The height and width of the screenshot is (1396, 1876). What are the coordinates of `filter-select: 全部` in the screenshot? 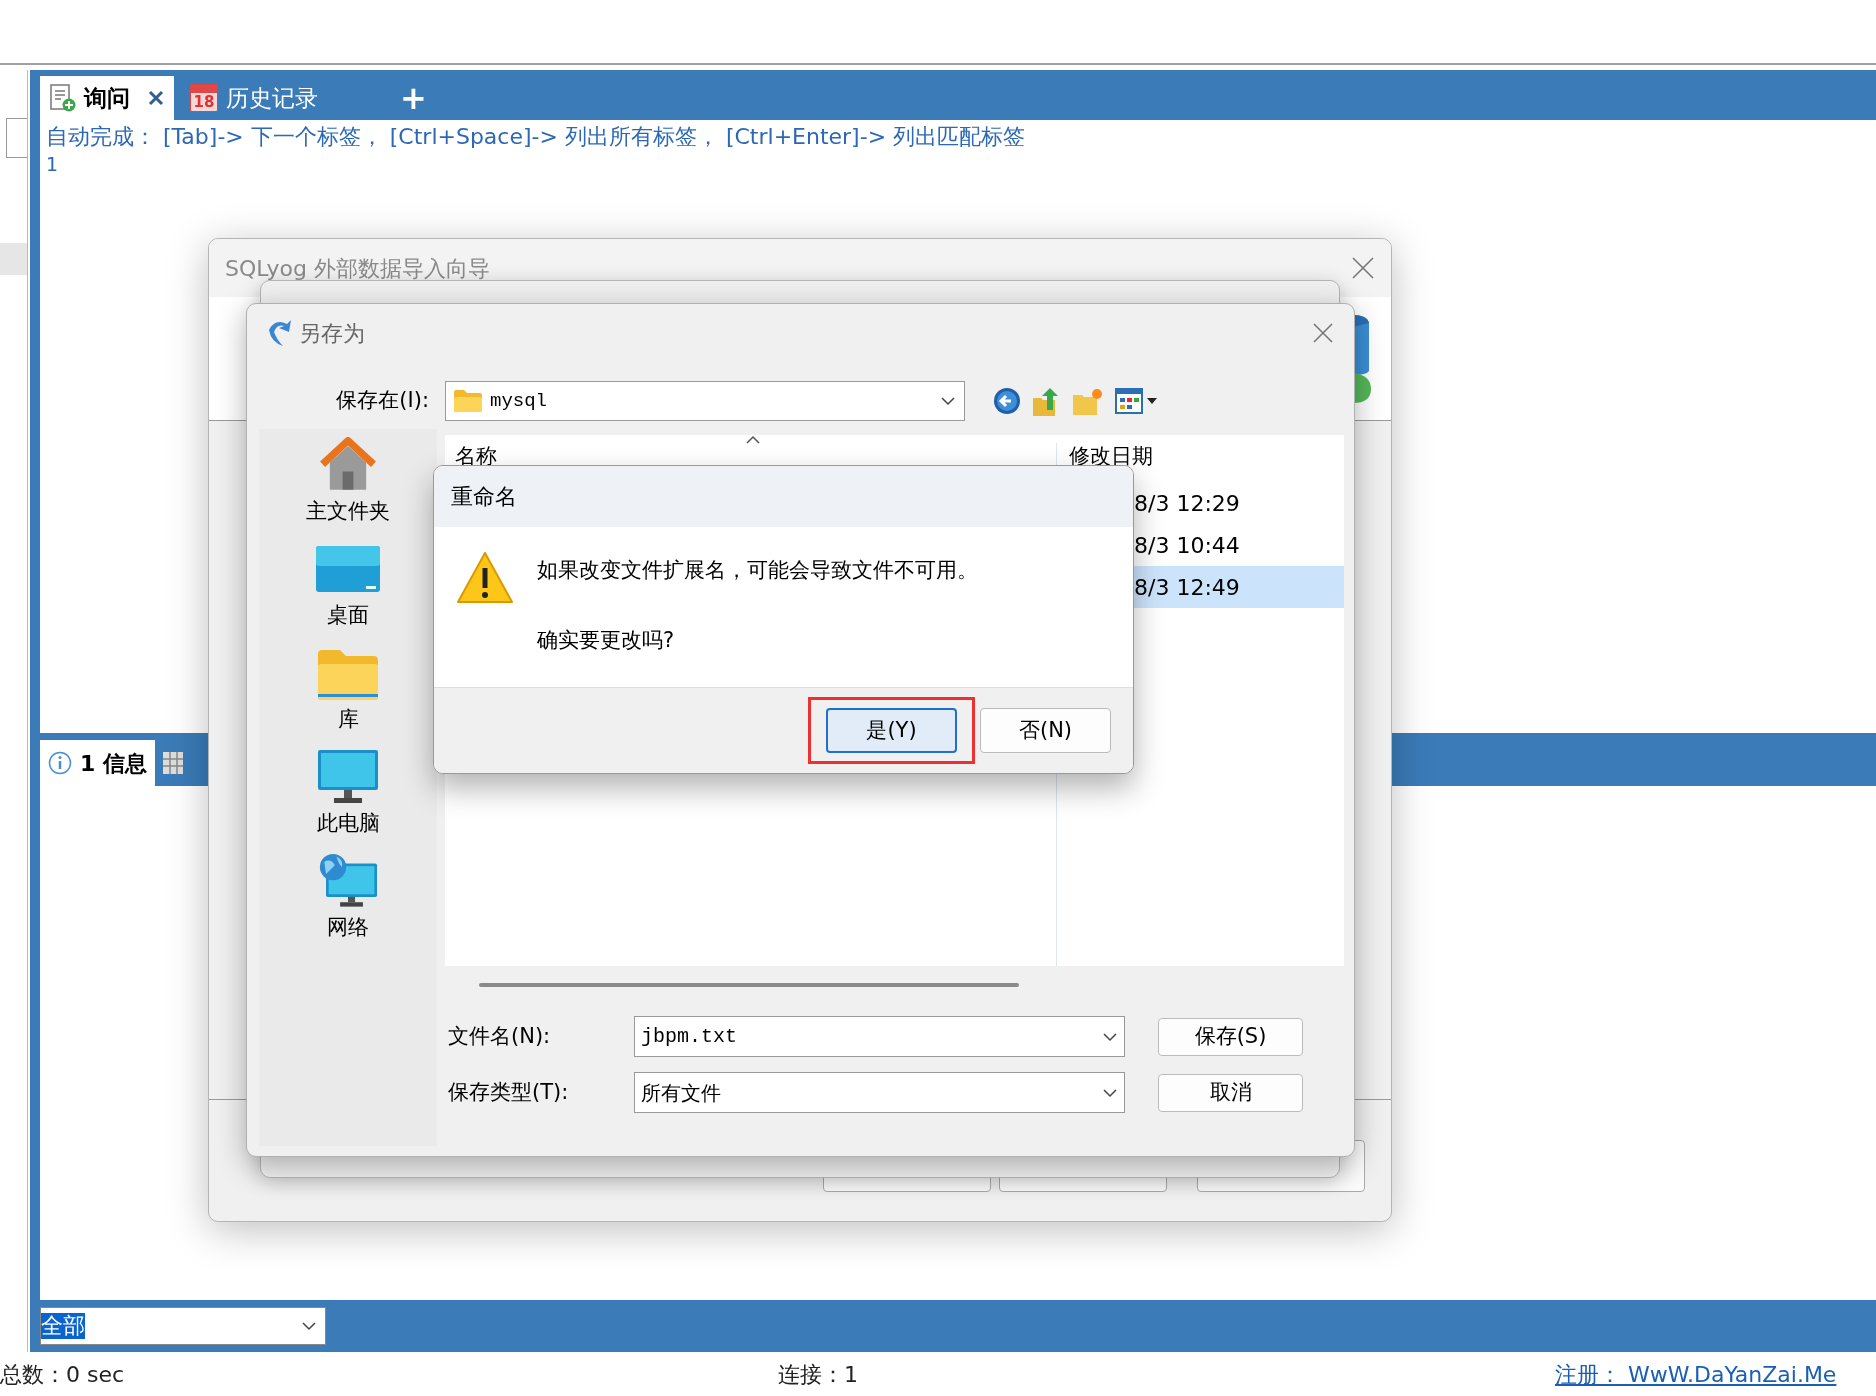 It's located at (183, 1326).